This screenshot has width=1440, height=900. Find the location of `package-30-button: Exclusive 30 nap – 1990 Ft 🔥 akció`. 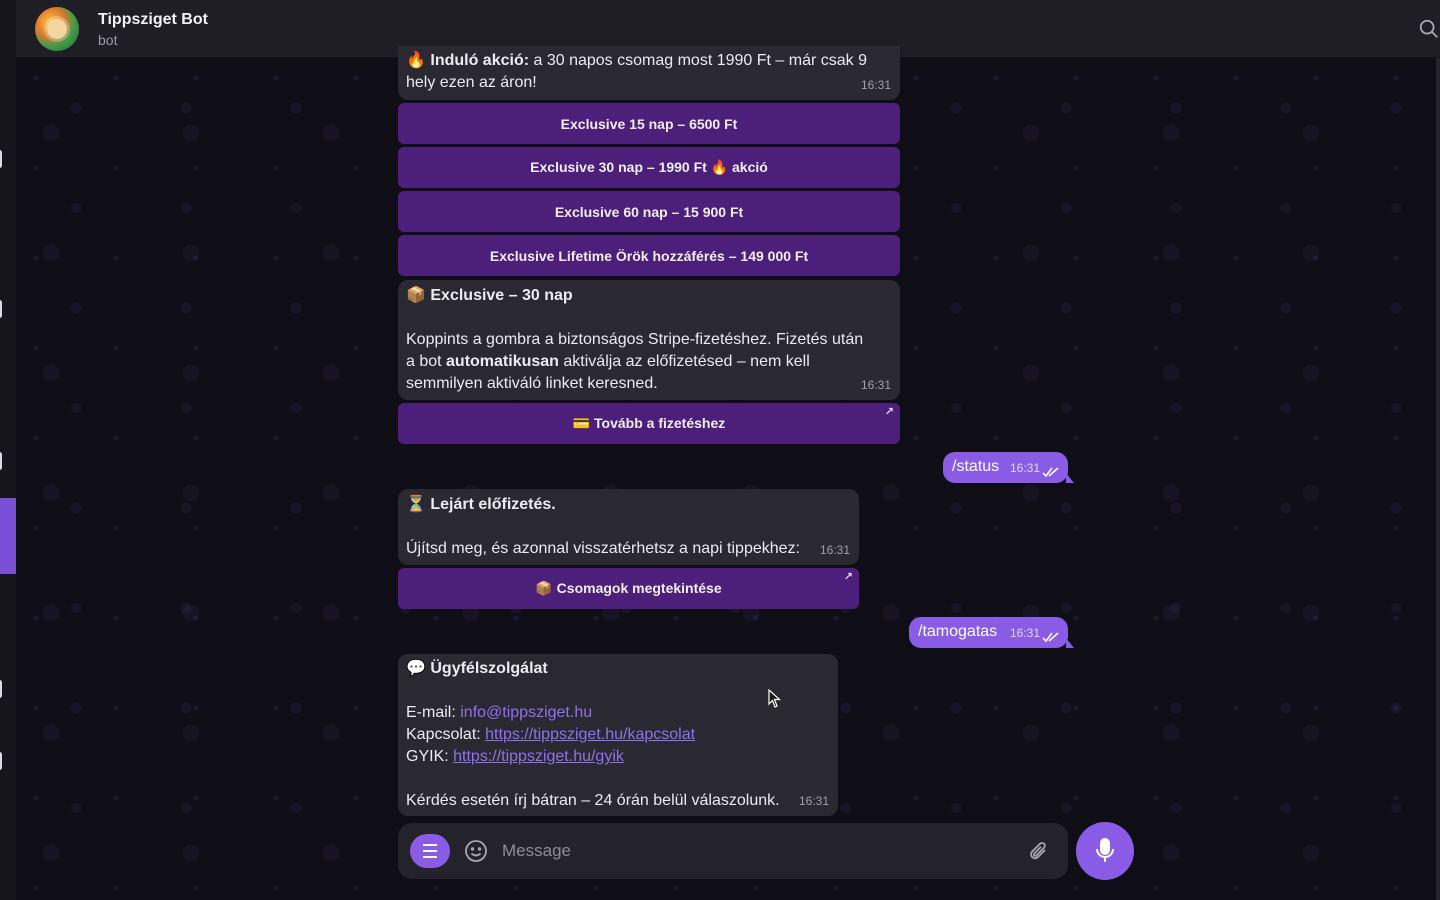

package-30-button: Exclusive 30 nap – 1990 Ft 🔥 akció is located at coordinates (649, 167).